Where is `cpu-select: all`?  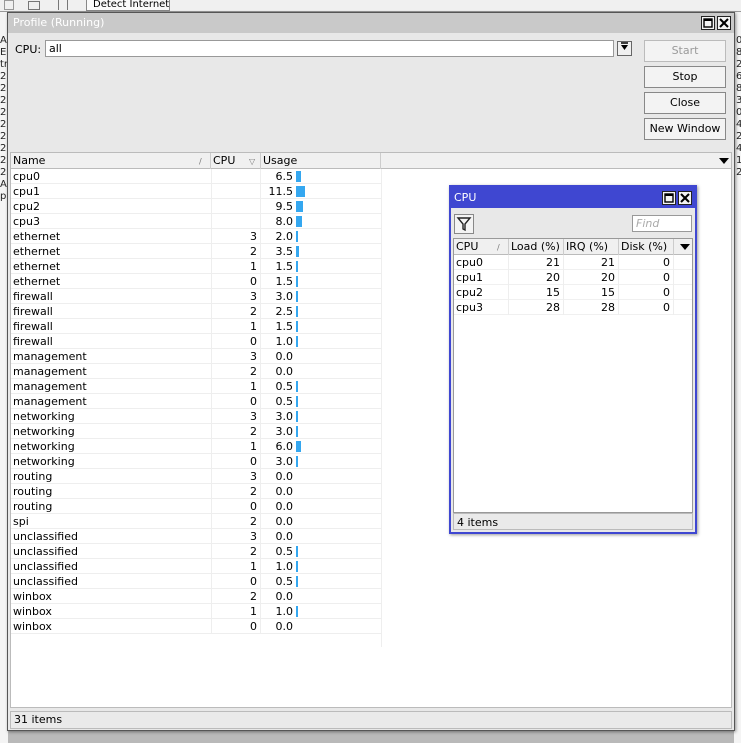 cpu-select: all is located at coordinates (329, 48).